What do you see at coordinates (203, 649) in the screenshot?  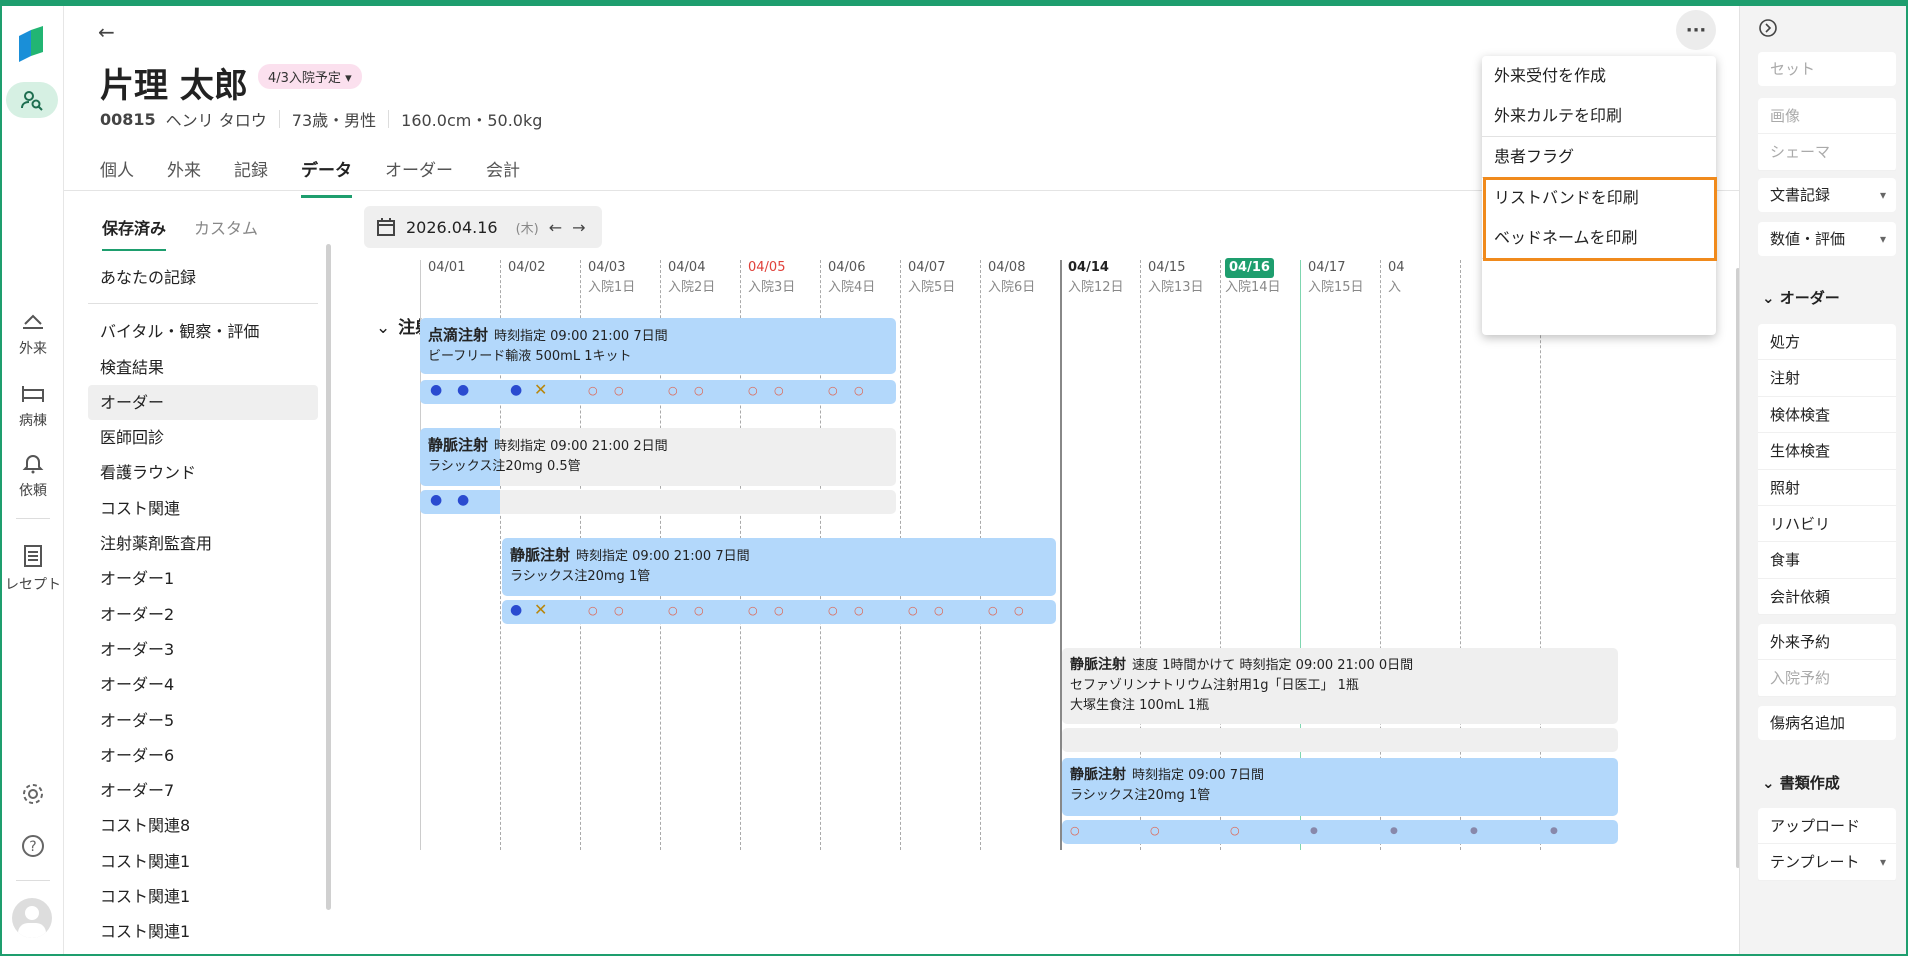 I see `list-item: オーダー3` at bounding box center [203, 649].